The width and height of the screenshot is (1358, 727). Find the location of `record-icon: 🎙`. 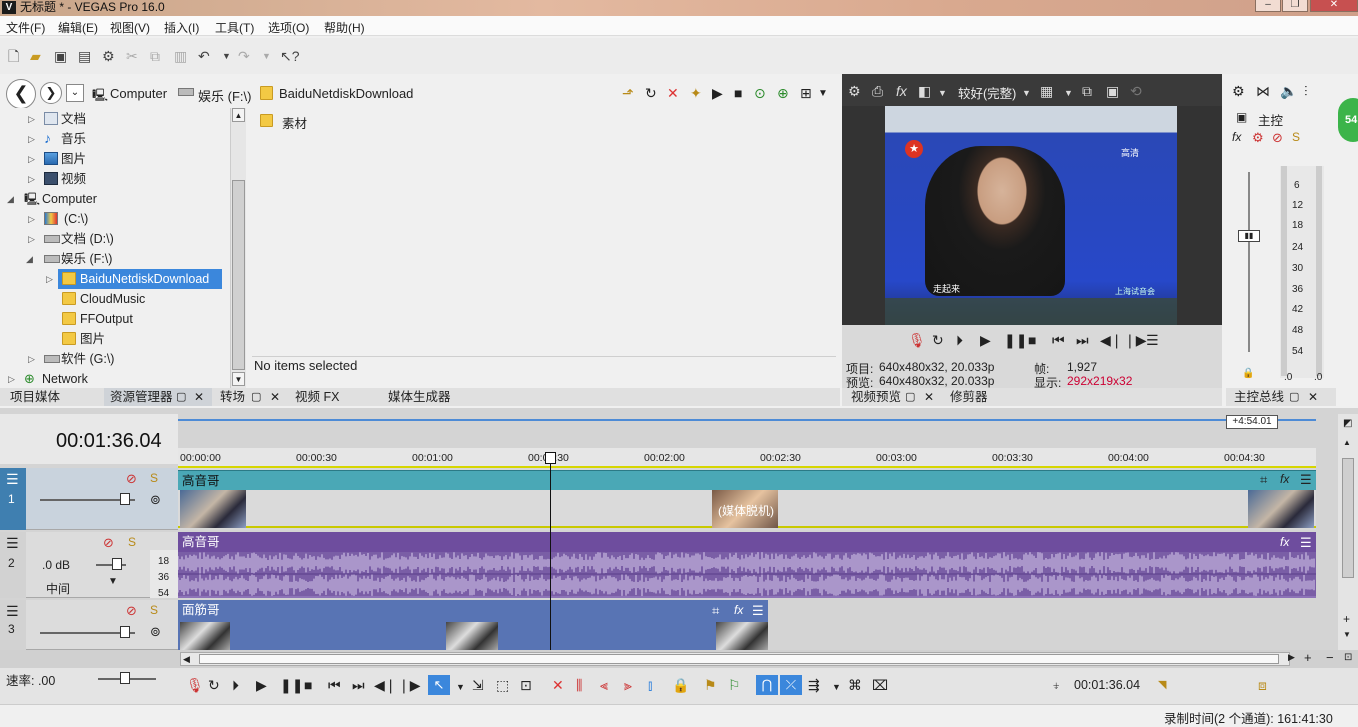

record-icon: 🎙 is located at coordinates (195, 685).